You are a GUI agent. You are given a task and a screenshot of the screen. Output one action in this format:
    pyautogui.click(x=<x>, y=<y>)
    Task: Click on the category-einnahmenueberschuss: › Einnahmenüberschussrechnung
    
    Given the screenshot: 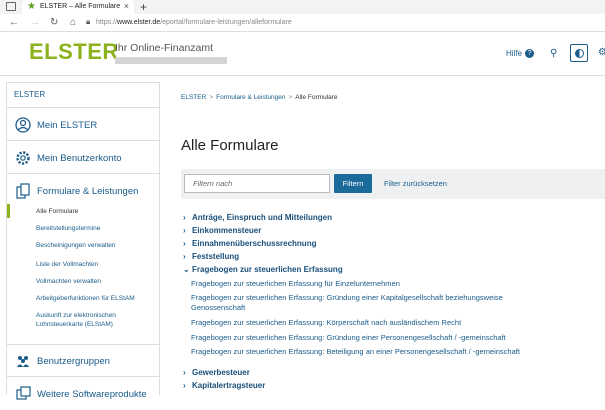 What is the action you would take?
    pyautogui.click(x=249, y=243)
    